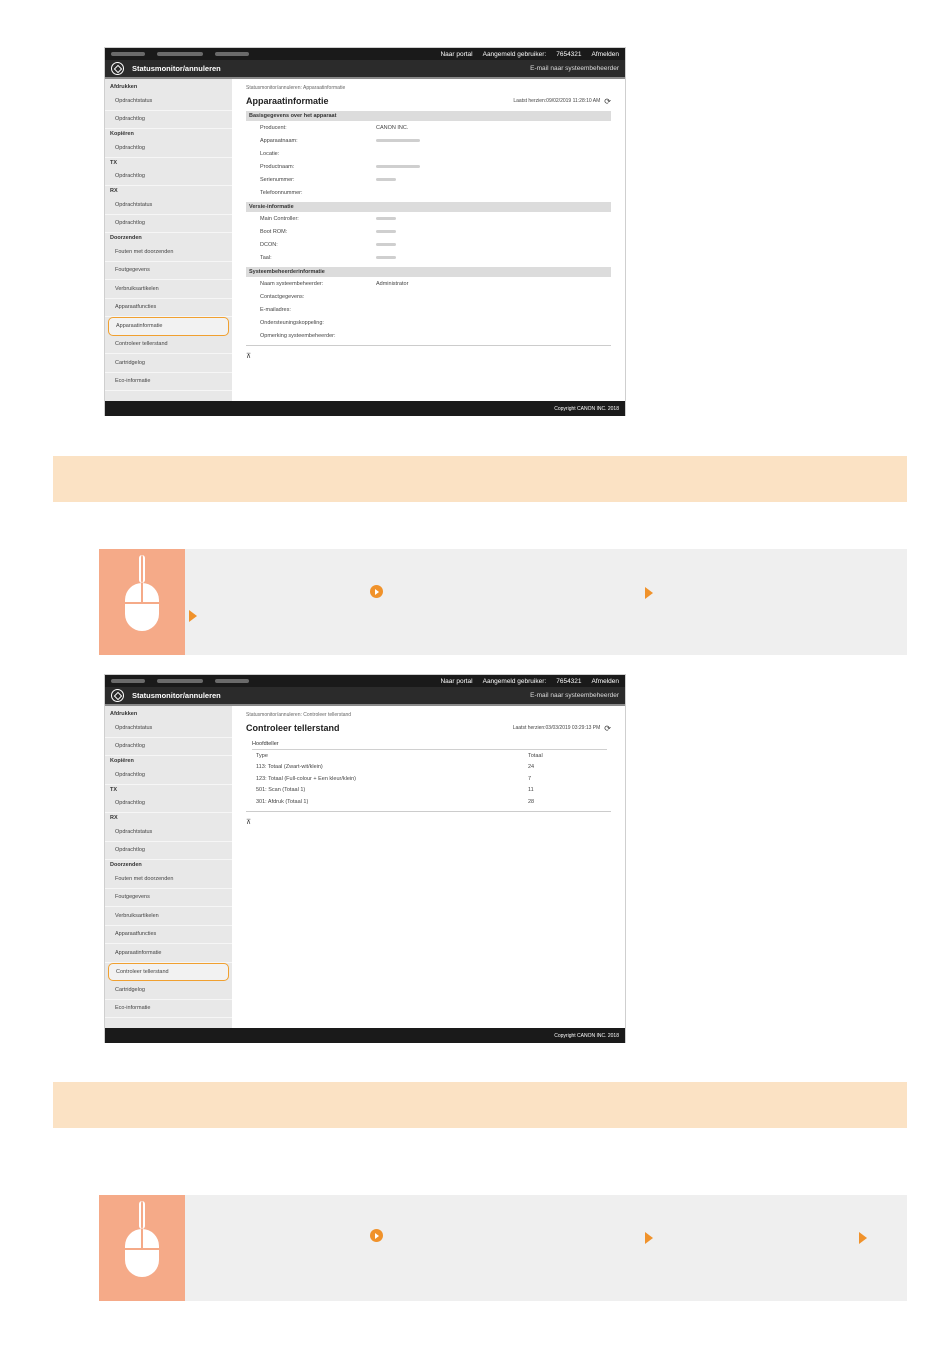 This screenshot has width=950, height=1369. Describe the element at coordinates (279, 140) in the screenshot. I see `row-label: Apparaatnaam:` at that location.